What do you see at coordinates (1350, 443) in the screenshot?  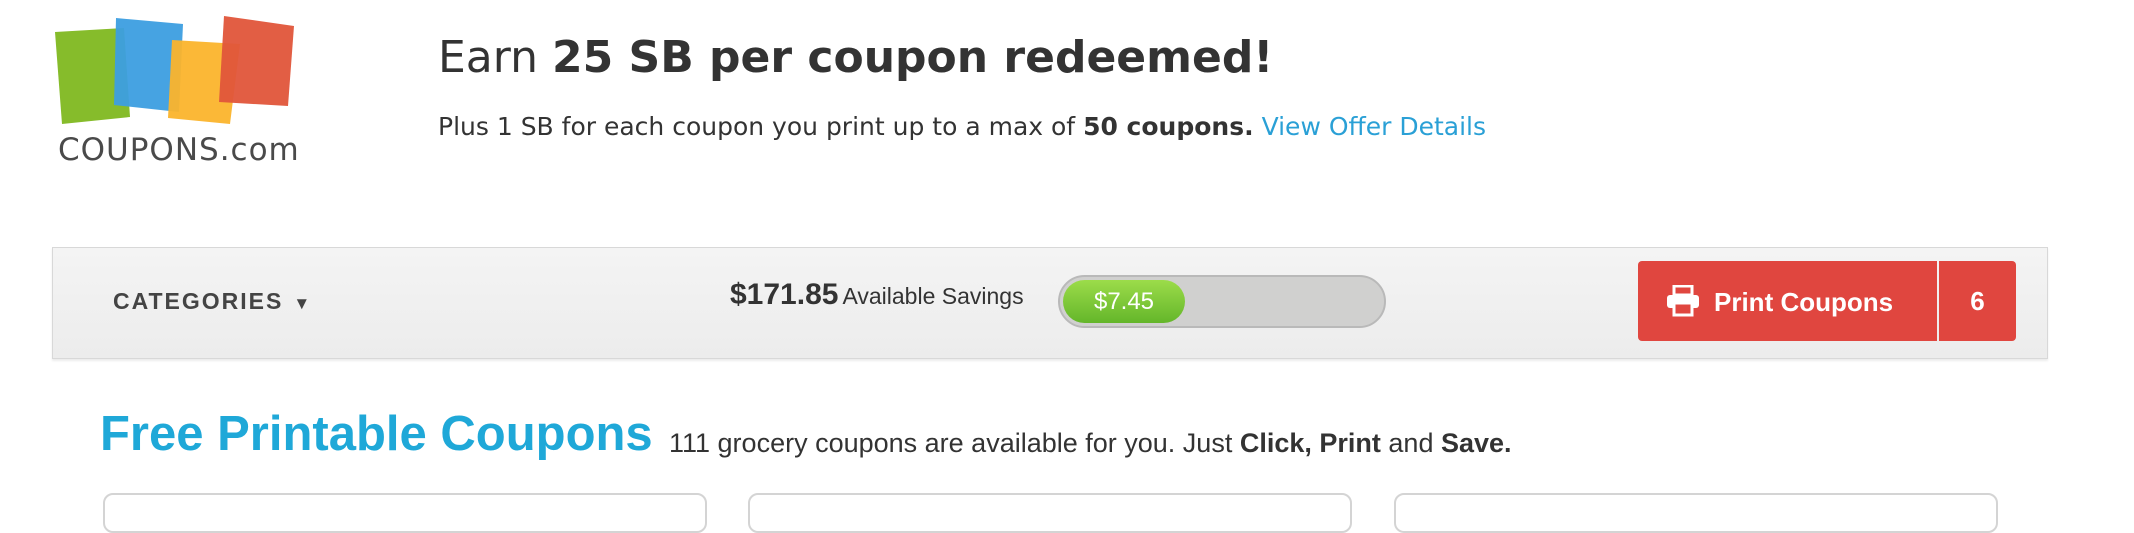 I see `desc-print: Print` at bounding box center [1350, 443].